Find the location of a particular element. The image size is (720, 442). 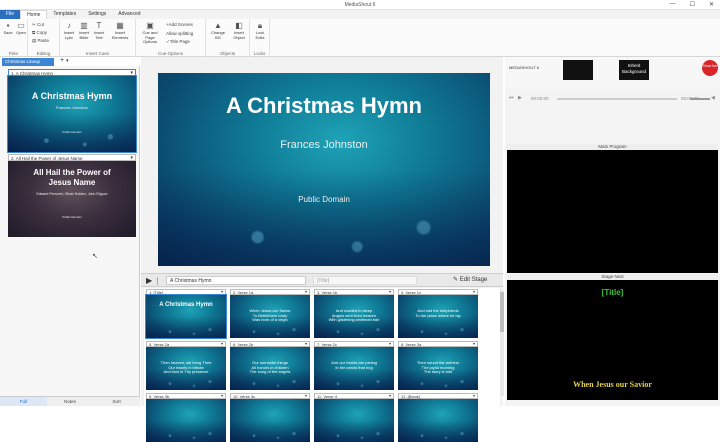

change-bg-button: ▲ Change BG is located at coordinates (218, 31).